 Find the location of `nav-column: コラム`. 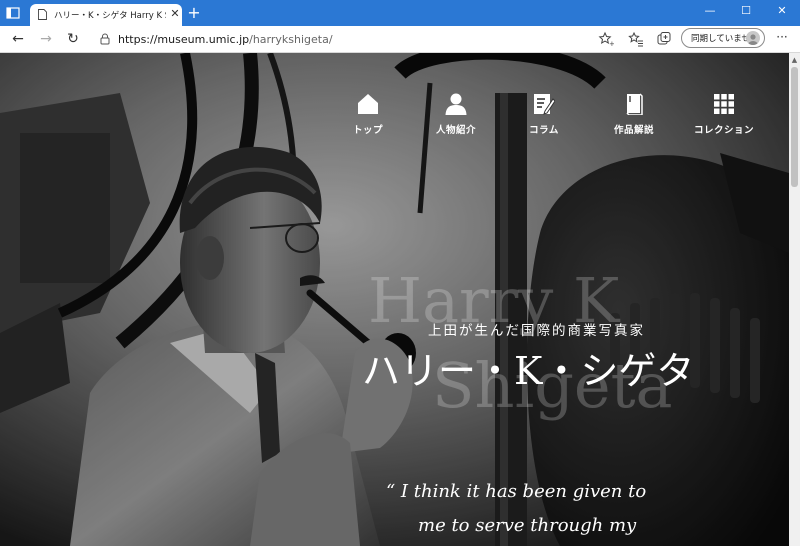

nav-column: コラム is located at coordinates (544, 118).